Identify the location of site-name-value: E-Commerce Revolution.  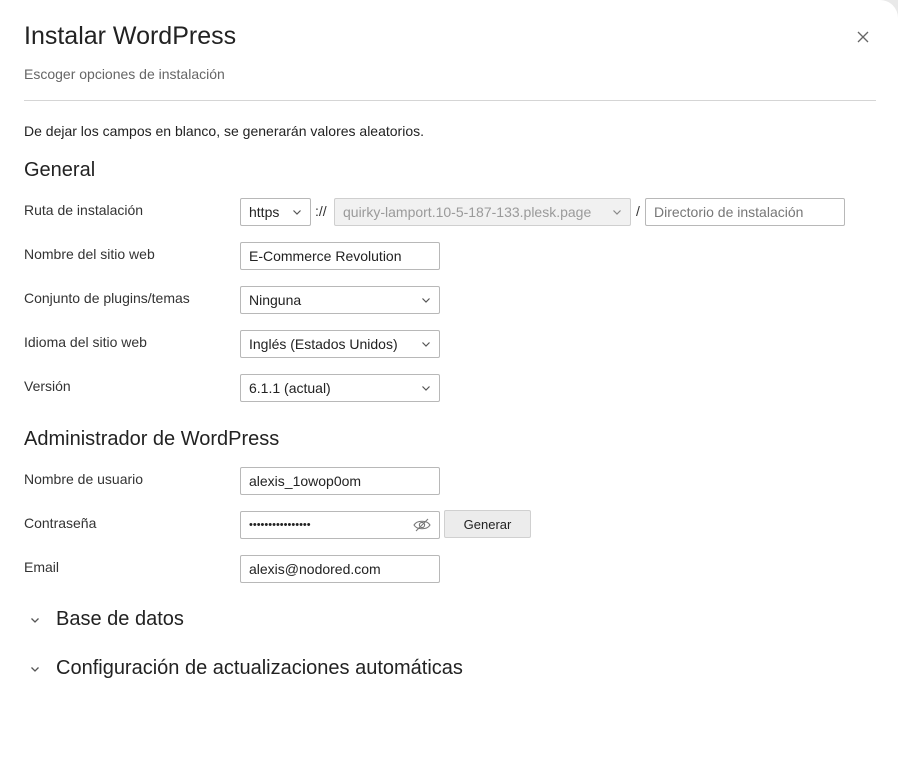
(325, 256).